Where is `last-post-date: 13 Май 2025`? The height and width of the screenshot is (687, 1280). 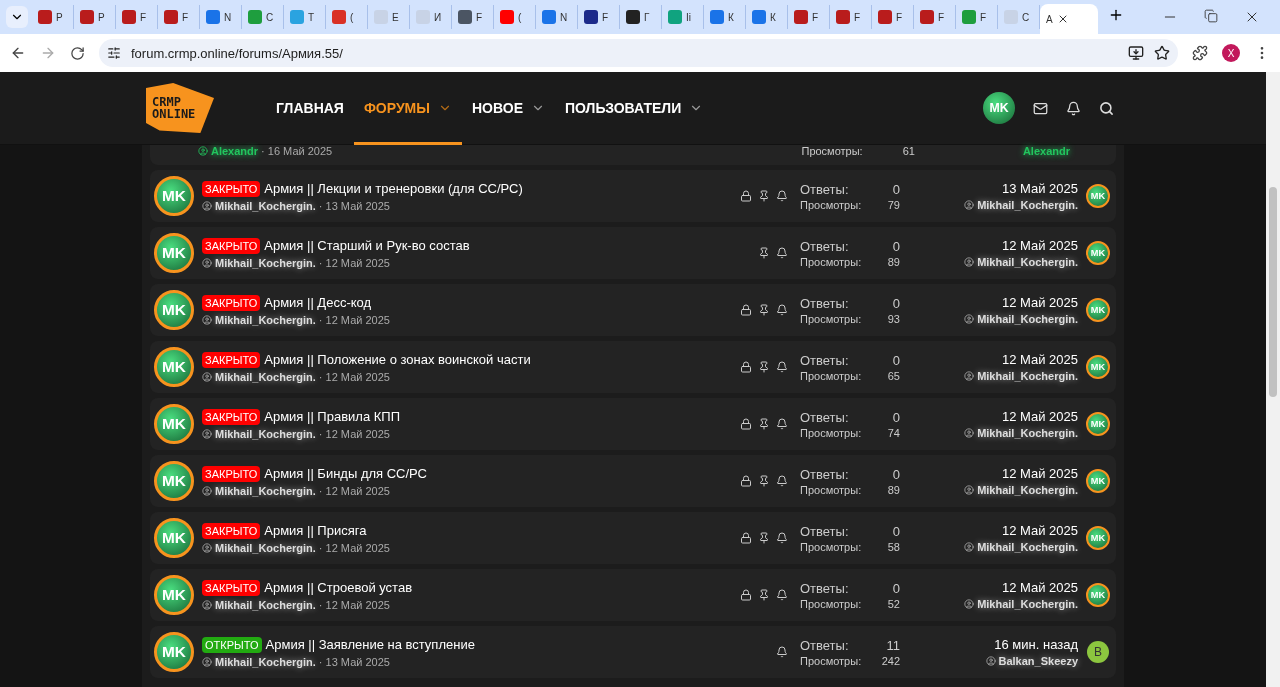
last-post-date: 13 Май 2025 is located at coordinates (1039, 188).